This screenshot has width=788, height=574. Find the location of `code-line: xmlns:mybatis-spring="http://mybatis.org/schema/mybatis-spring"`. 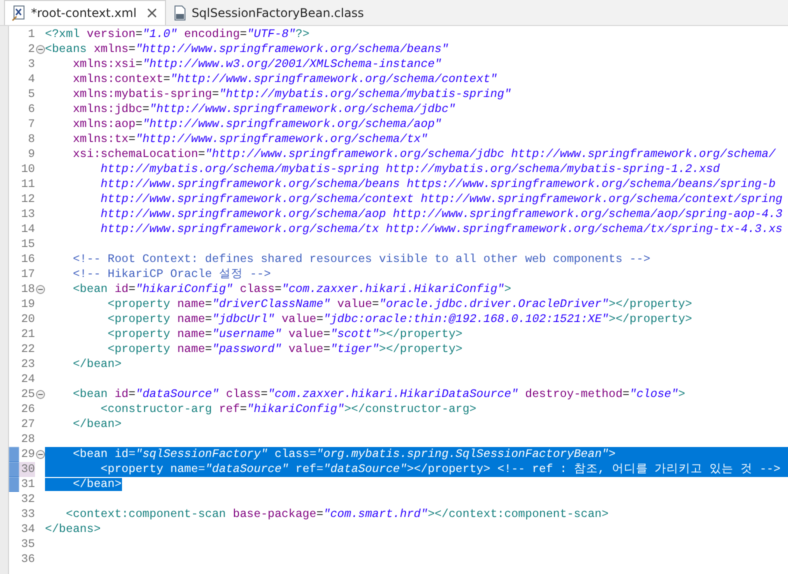

code-line: xmlns:mybatis-spring="http://mybatis.org/schema/mybatis-spring" is located at coordinates (292, 94).